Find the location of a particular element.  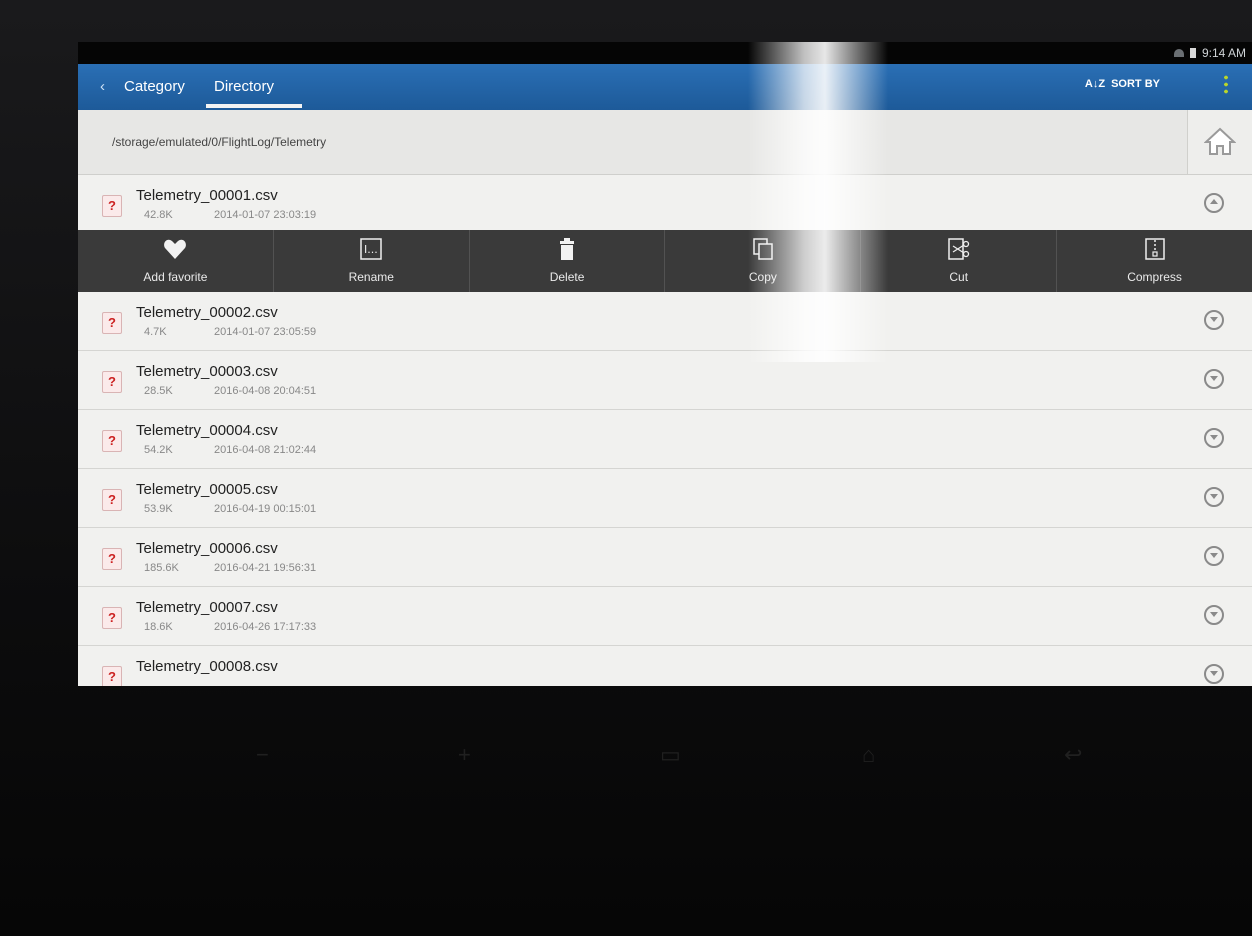

back-icon: ‹ is located at coordinates (102, 86).